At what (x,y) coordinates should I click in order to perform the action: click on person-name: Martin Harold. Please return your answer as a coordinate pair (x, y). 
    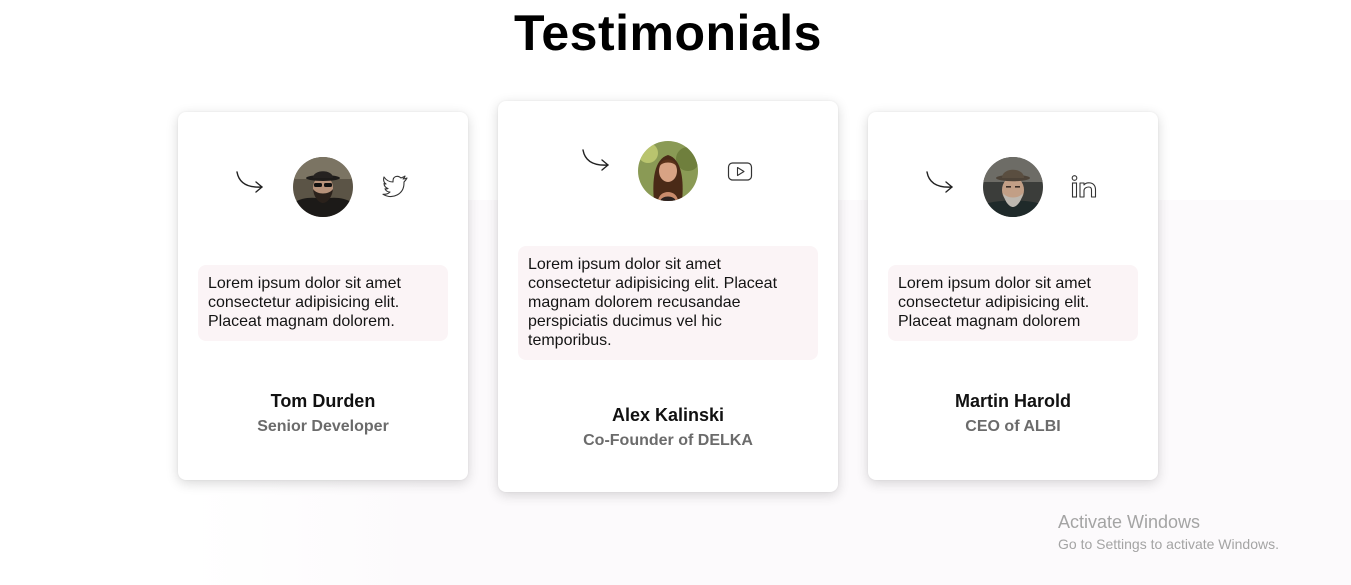
    Looking at the image, I should click on (1012, 401).